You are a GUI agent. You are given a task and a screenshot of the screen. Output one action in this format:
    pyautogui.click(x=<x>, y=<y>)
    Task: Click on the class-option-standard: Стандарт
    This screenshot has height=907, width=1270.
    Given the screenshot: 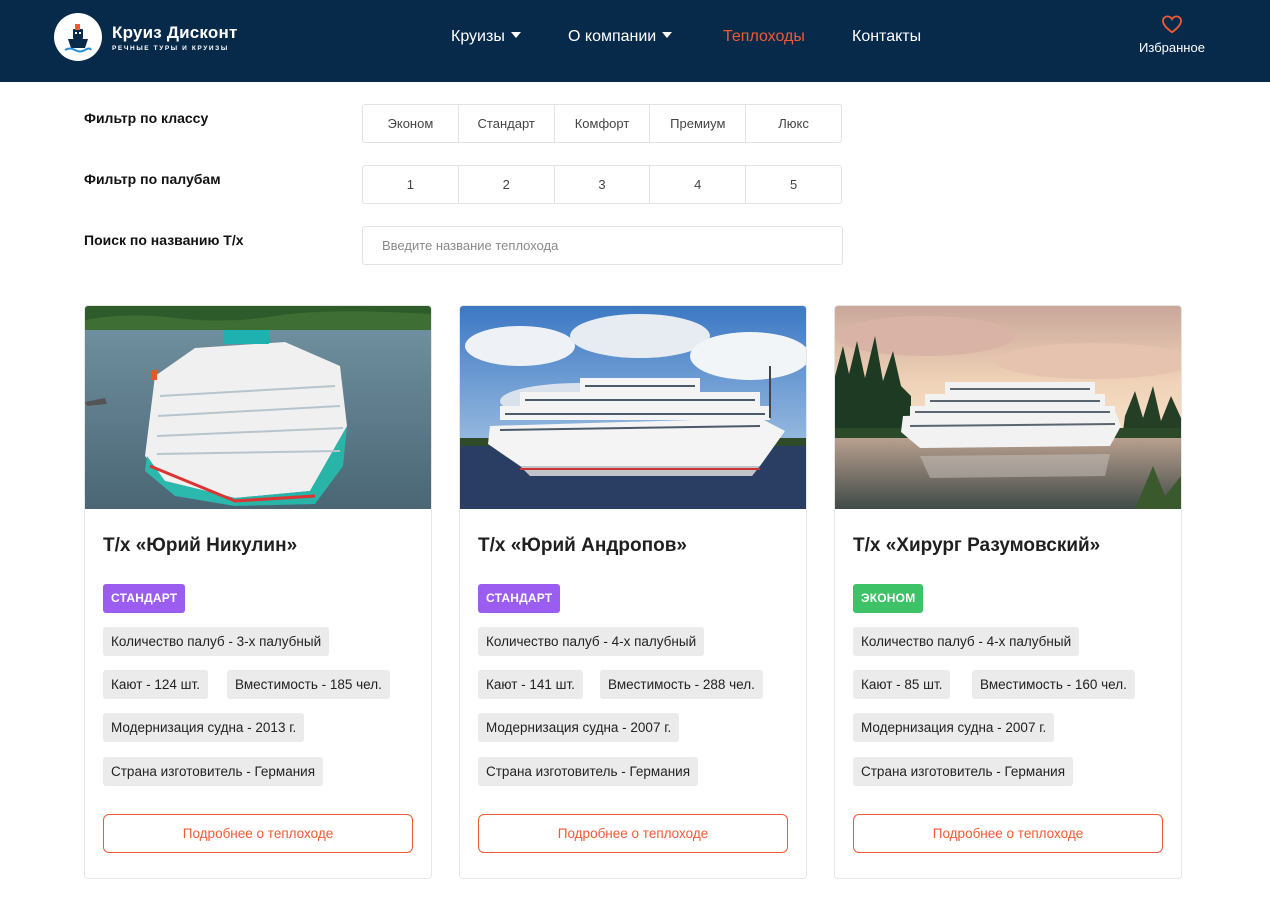 What is the action you would take?
    pyautogui.click(x=507, y=123)
    